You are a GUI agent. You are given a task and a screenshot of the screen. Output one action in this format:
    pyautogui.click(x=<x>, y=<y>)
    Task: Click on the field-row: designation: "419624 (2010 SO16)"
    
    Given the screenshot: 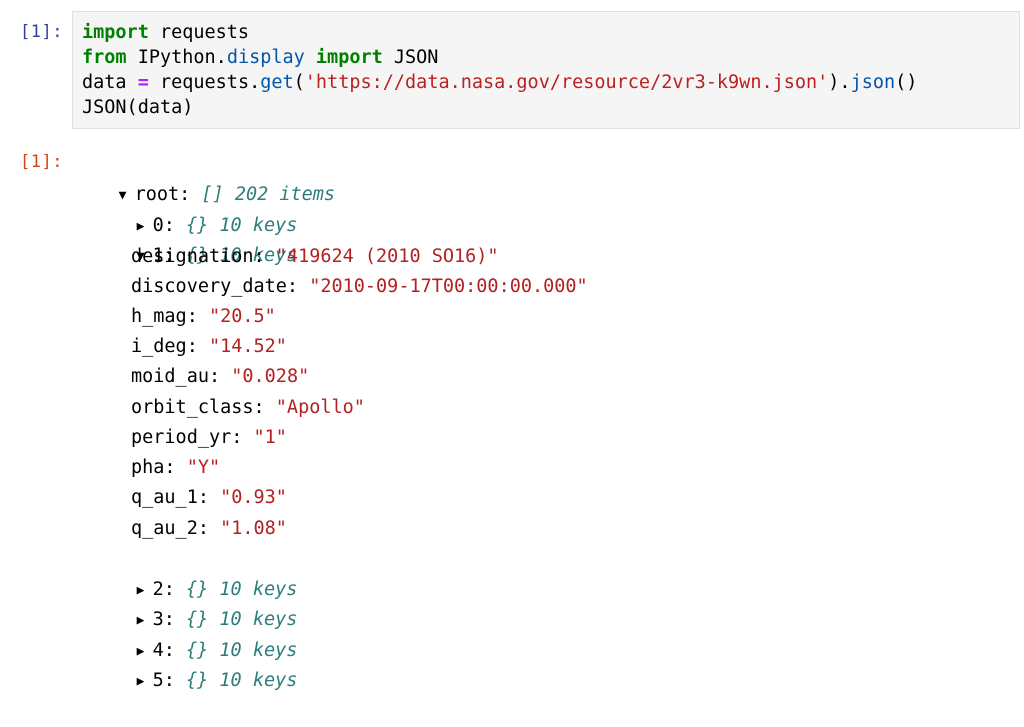 What is the action you would take?
    pyautogui.click(x=315, y=257)
    